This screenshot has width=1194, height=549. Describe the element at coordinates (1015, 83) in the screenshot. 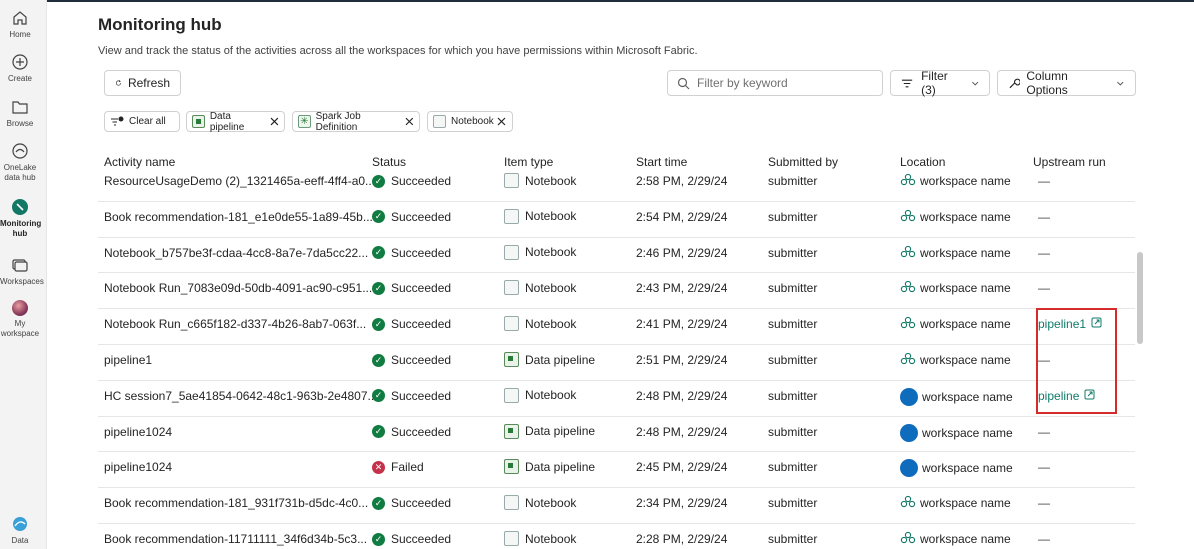

I see `wrench-icon` at that location.